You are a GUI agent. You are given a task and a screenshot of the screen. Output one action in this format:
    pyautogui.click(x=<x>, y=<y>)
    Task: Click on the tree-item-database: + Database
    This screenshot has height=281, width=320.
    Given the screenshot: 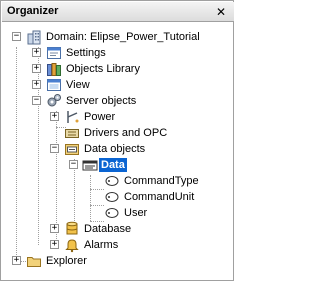 What is the action you would take?
    pyautogui.click(x=118, y=229)
    